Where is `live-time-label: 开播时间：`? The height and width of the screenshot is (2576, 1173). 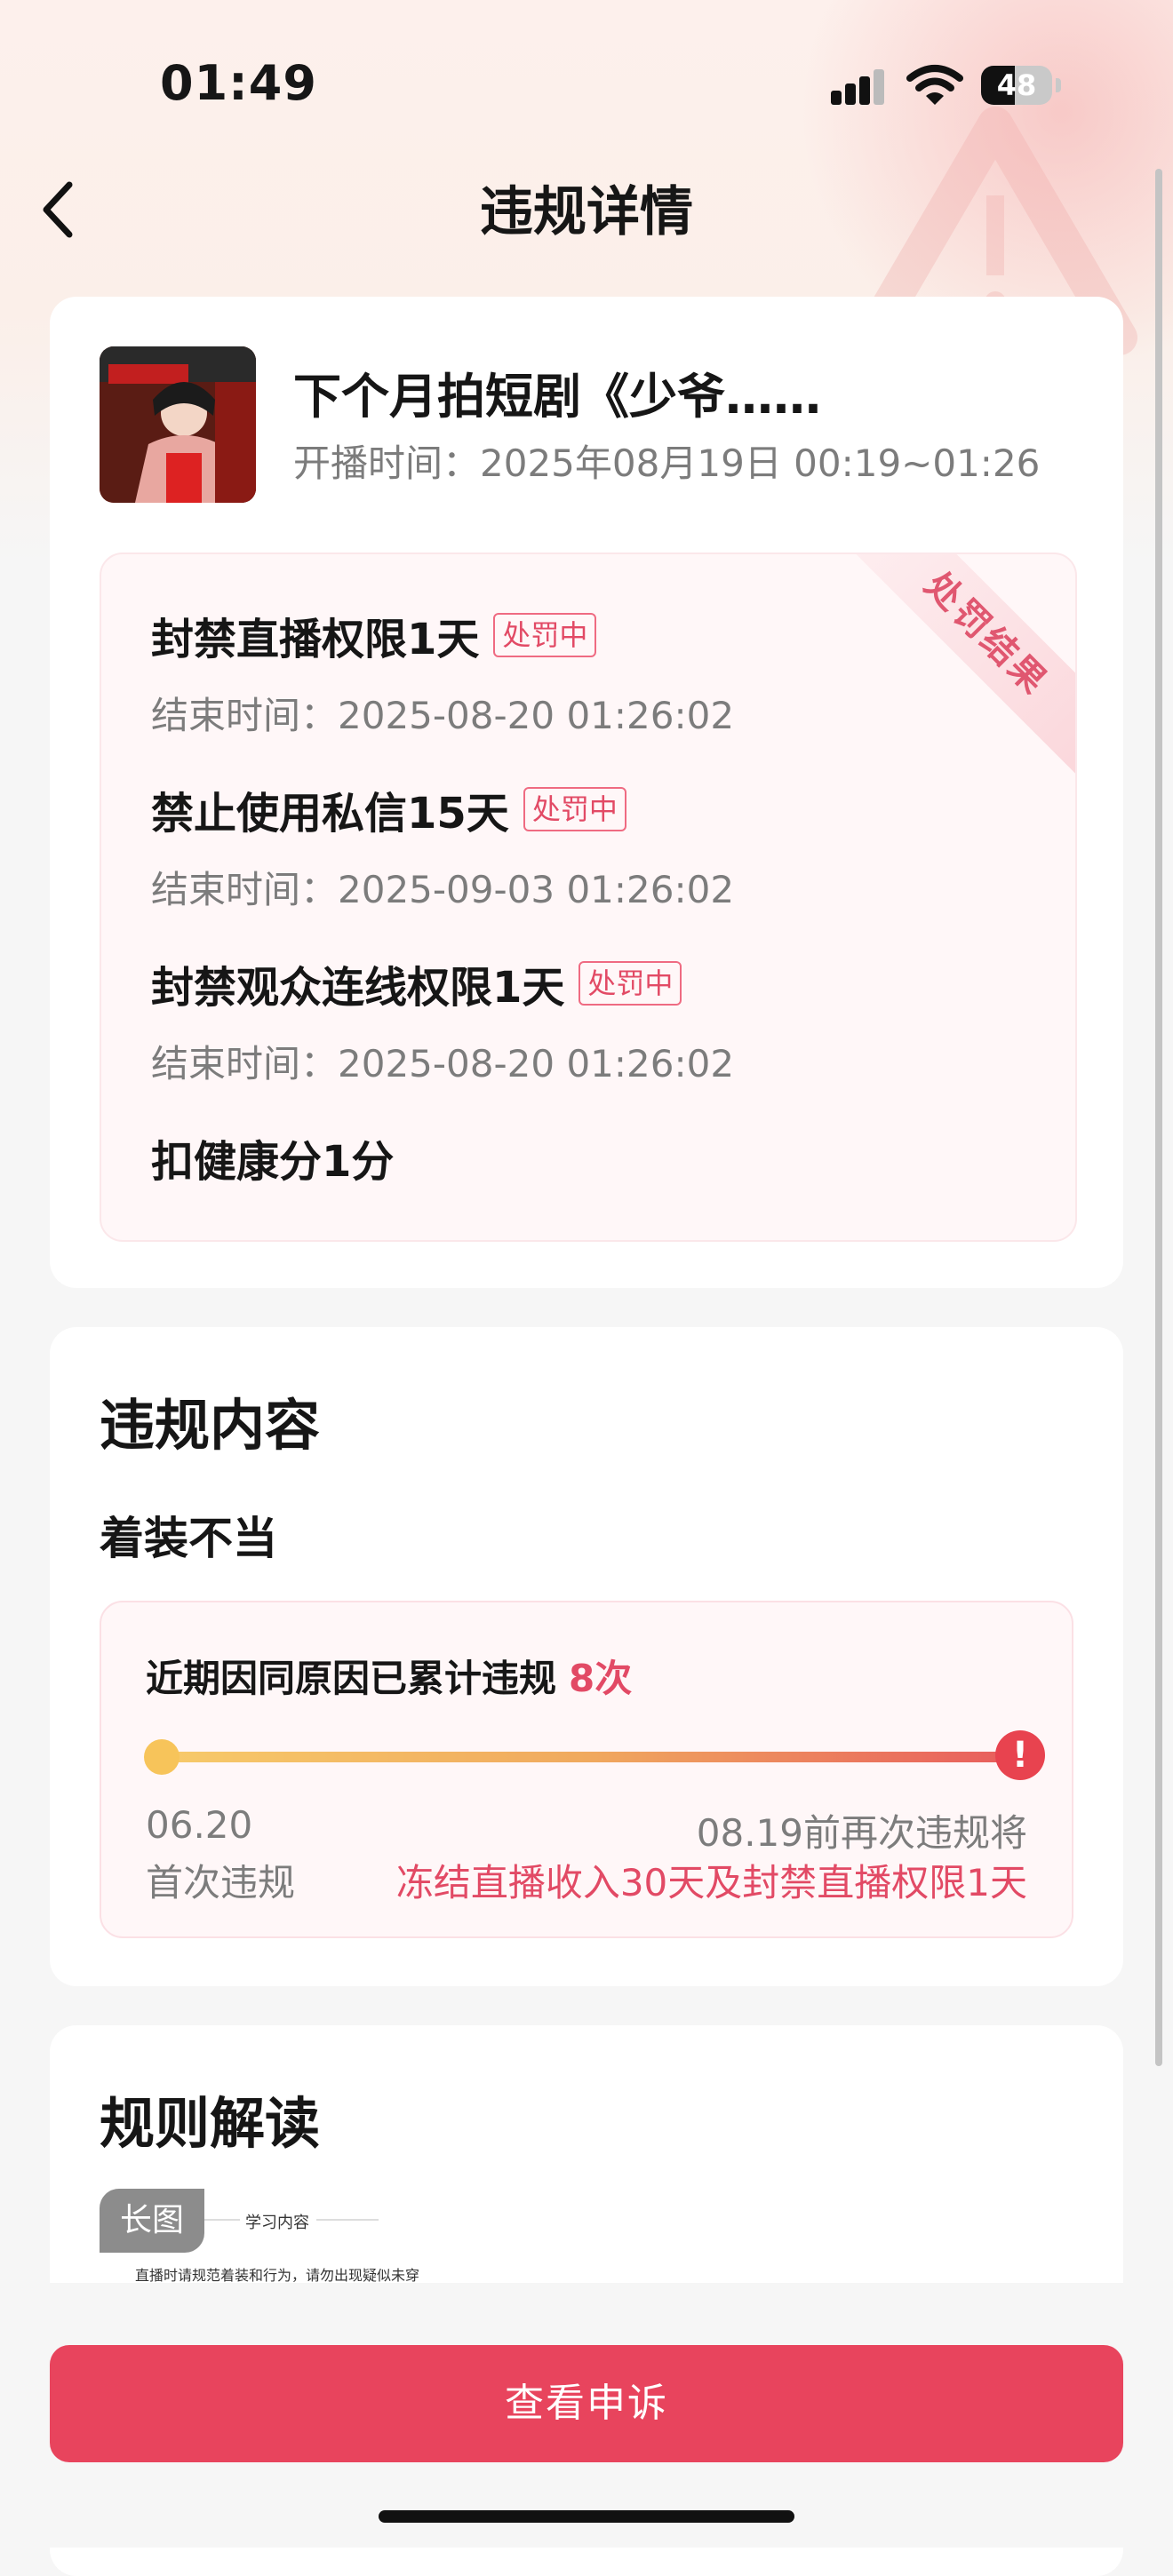 live-time-label: 开播时间： is located at coordinates (387, 463).